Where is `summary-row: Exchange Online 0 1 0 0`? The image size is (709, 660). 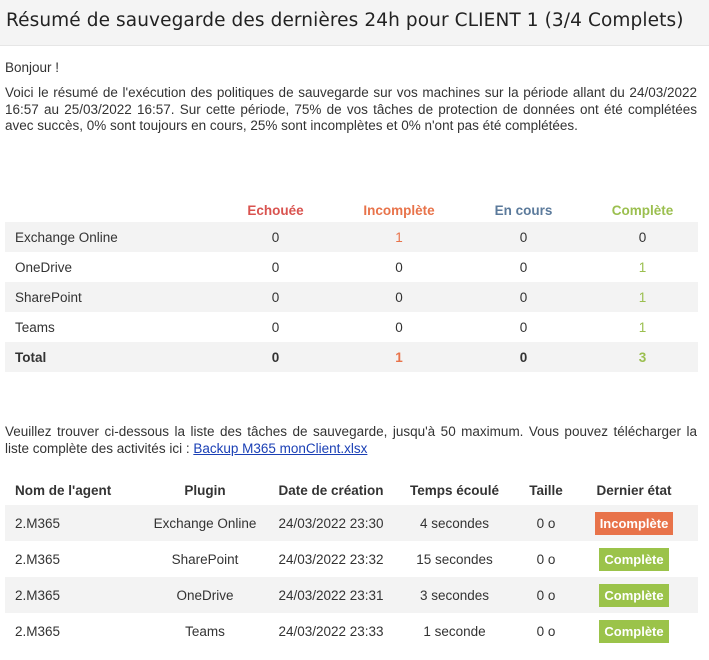
summary-row: Exchange Online 0 1 0 0 is located at coordinates (351, 237).